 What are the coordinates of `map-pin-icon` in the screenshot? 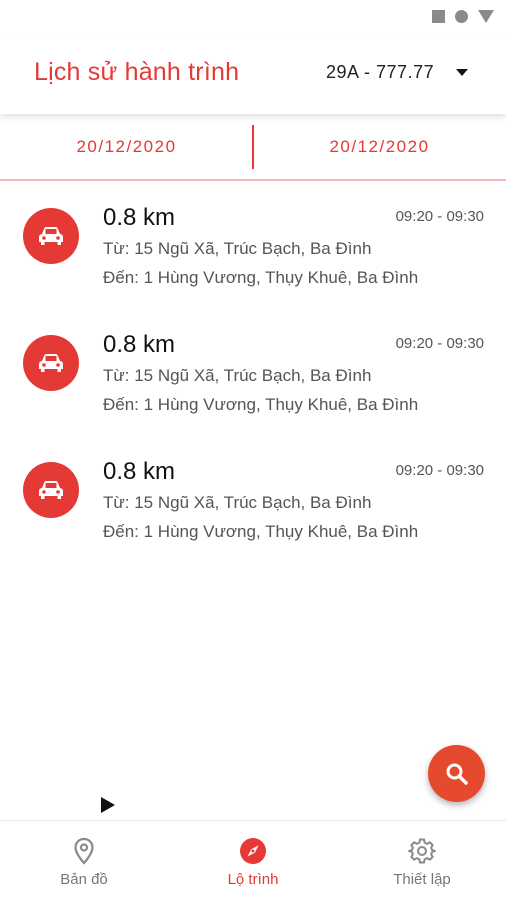 It's located at (84, 851).